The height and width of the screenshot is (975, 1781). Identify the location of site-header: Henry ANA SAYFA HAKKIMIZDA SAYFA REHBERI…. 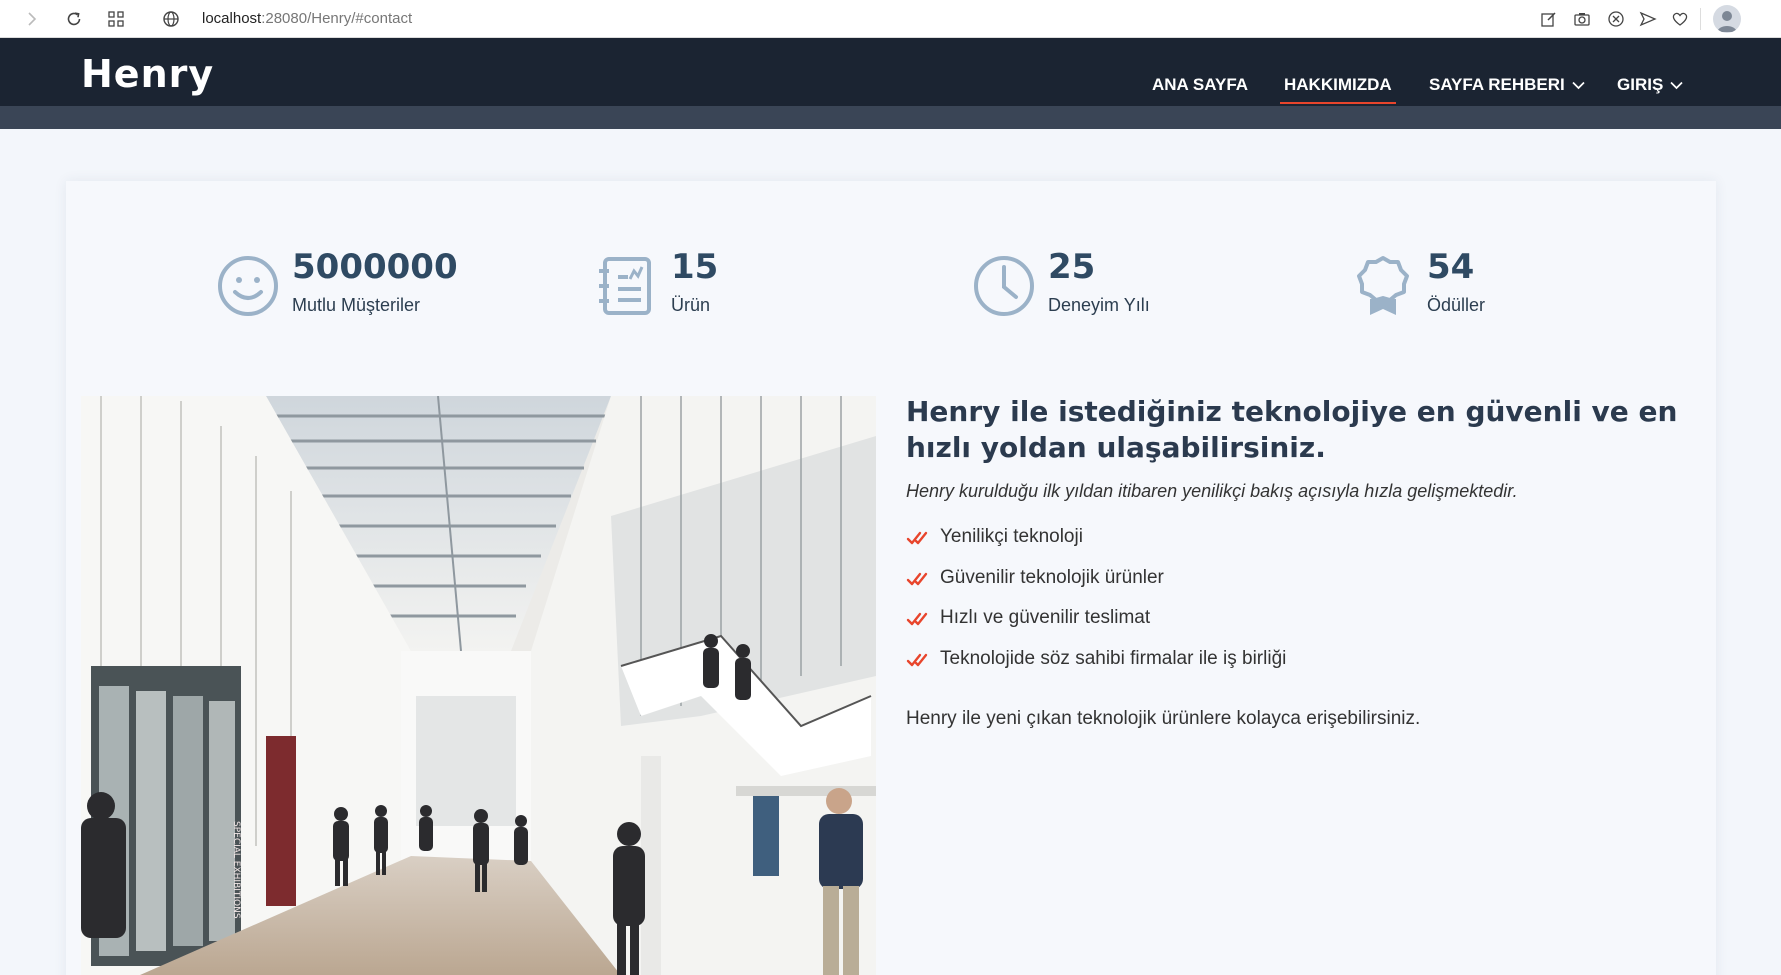
(890, 72).